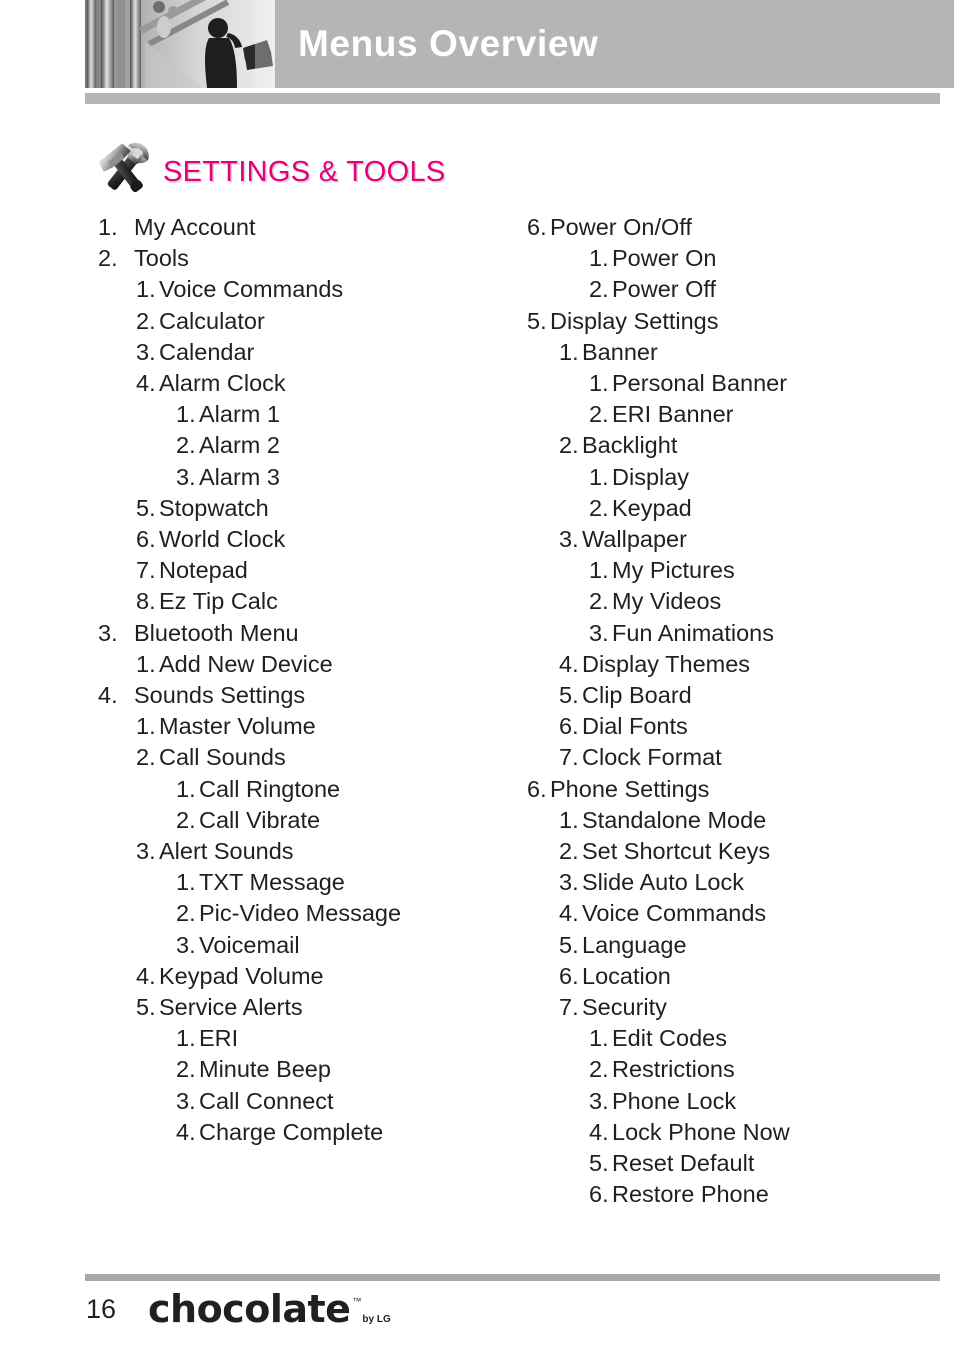 Image resolution: width=954 pixels, height=1372 pixels. I want to click on menu-item-label: World Clock, so click(222, 539).